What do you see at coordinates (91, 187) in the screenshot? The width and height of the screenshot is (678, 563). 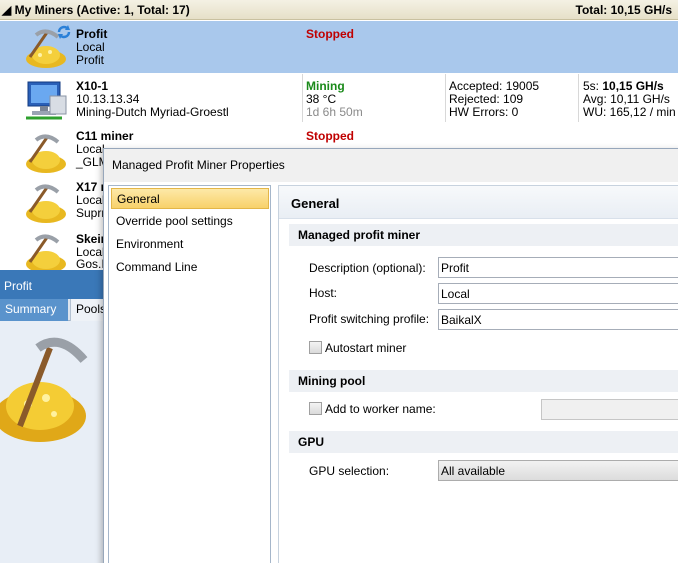 I see `miner-name: X17 r` at bounding box center [91, 187].